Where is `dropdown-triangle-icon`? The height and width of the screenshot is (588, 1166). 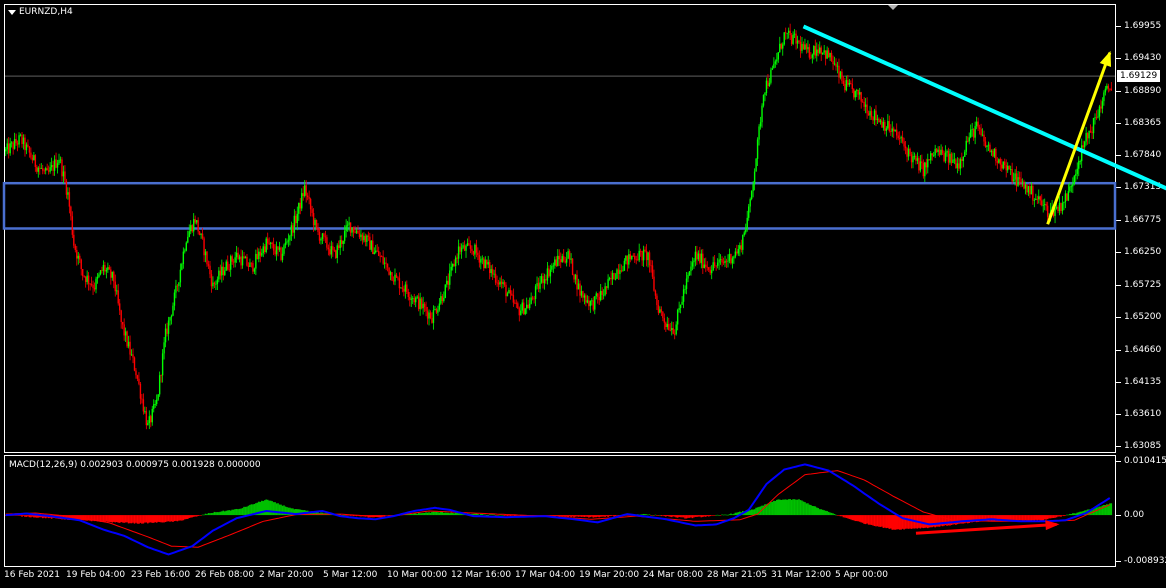 dropdown-triangle-icon is located at coordinates (12, 12).